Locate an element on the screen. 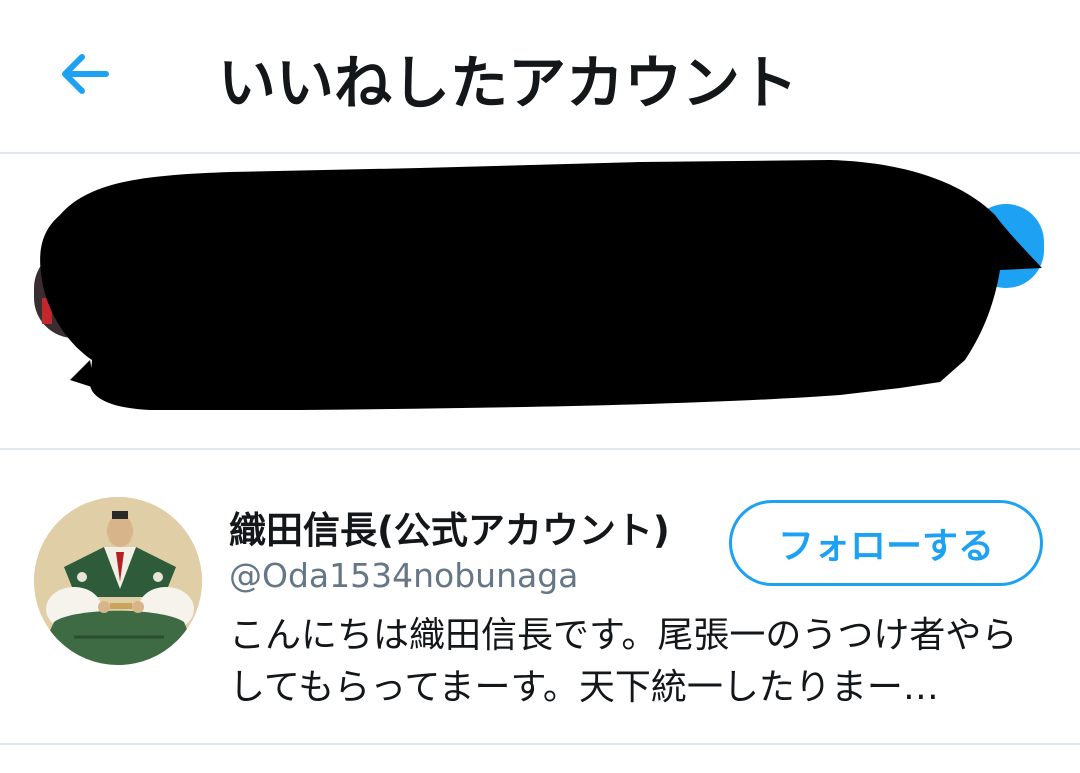 This screenshot has width=1080, height=773. avatar is located at coordinates (118, 581).